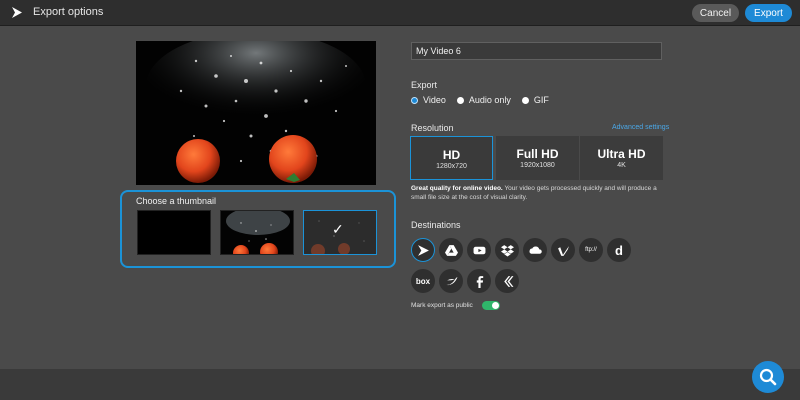 This screenshot has height=400, width=800. What do you see at coordinates (423, 281) in the screenshot?
I see `box-icon: box` at bounding box center [423, 281].